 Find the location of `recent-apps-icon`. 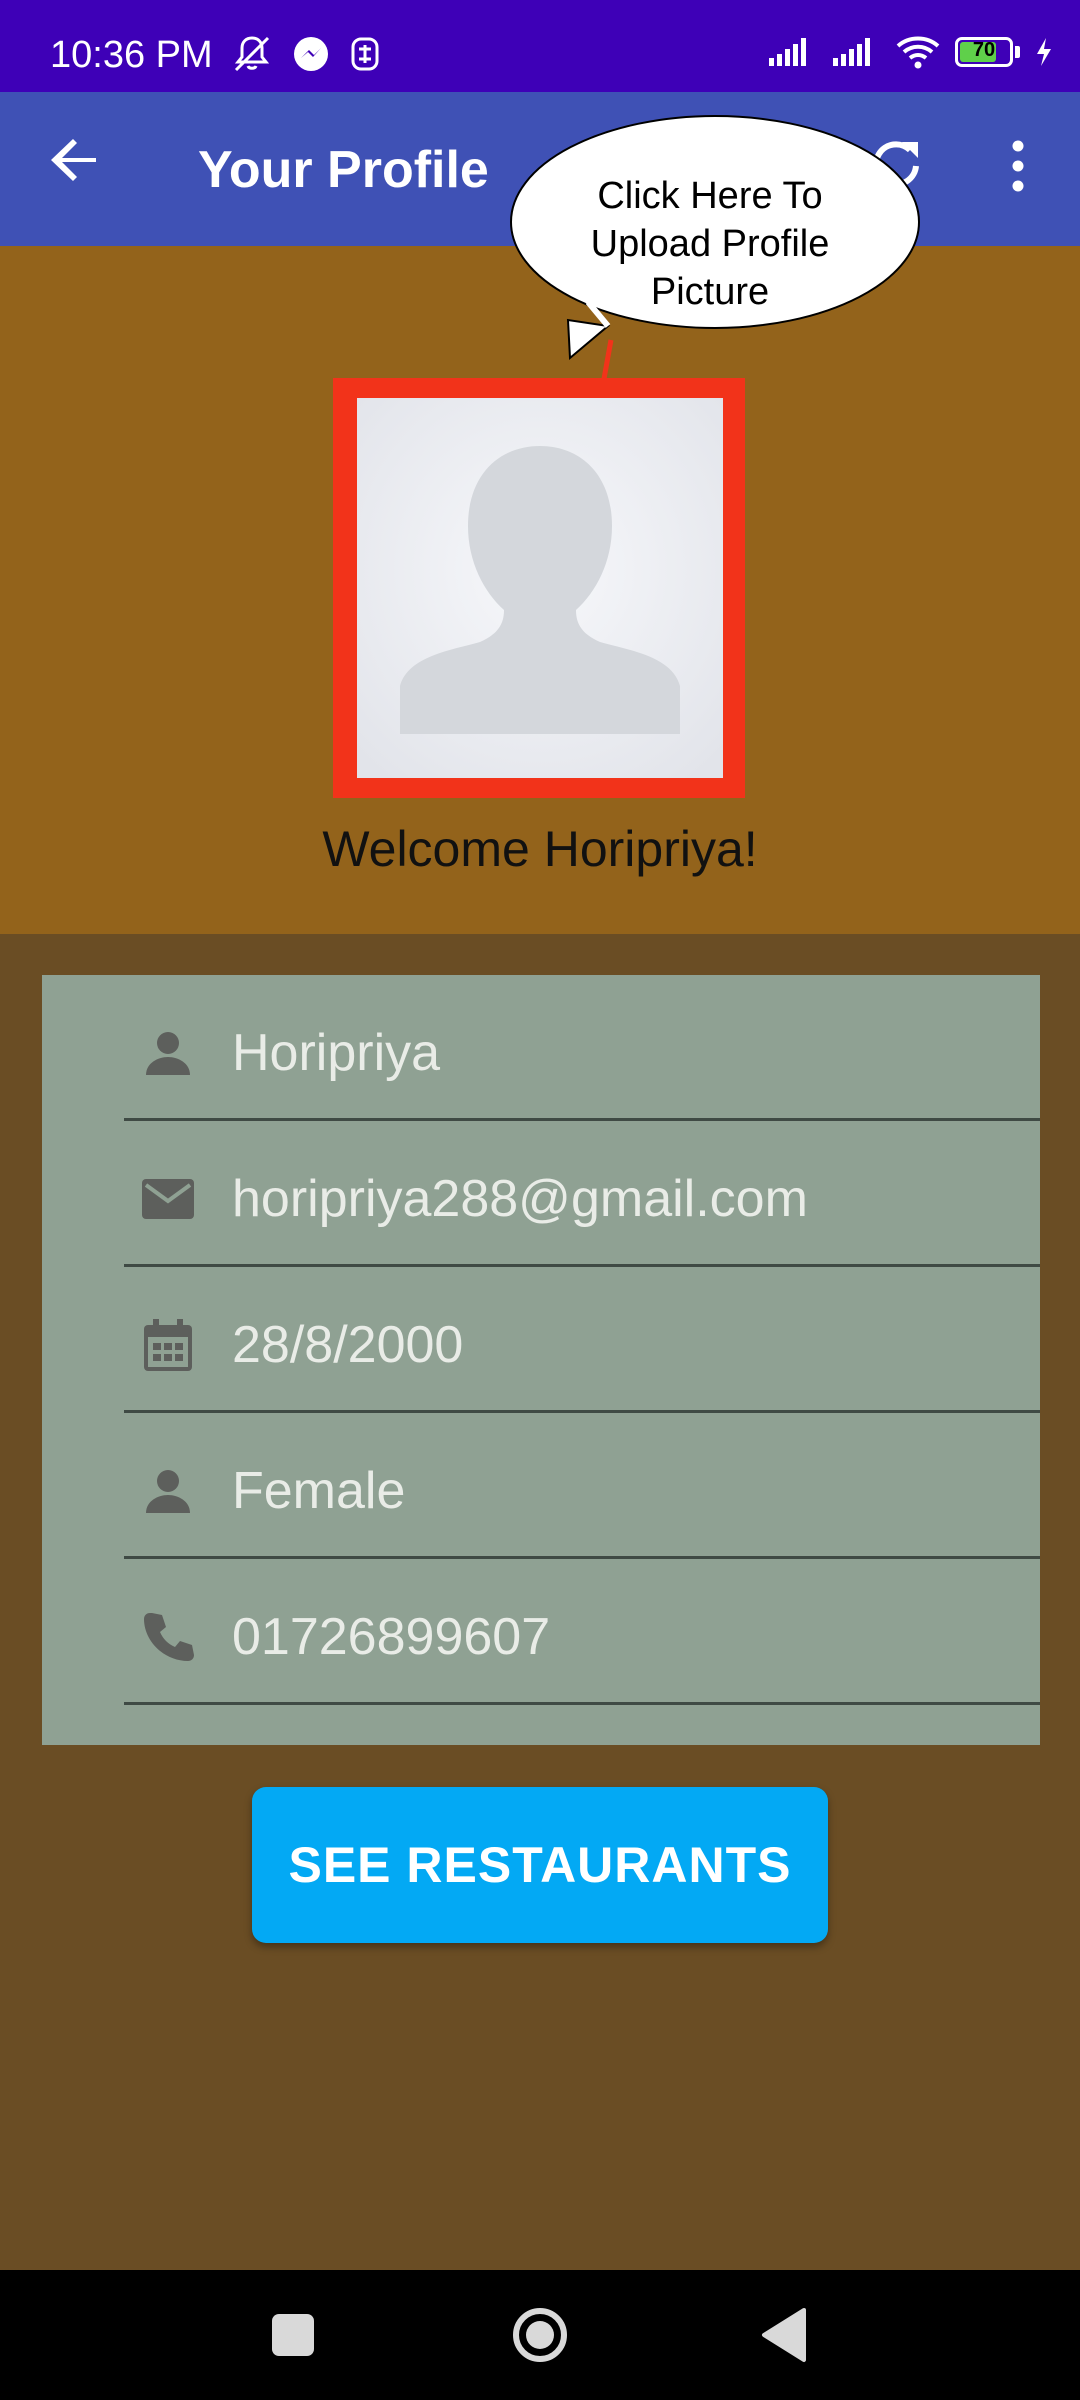

recent-apps-icon is located at coordinates (293, 2335).